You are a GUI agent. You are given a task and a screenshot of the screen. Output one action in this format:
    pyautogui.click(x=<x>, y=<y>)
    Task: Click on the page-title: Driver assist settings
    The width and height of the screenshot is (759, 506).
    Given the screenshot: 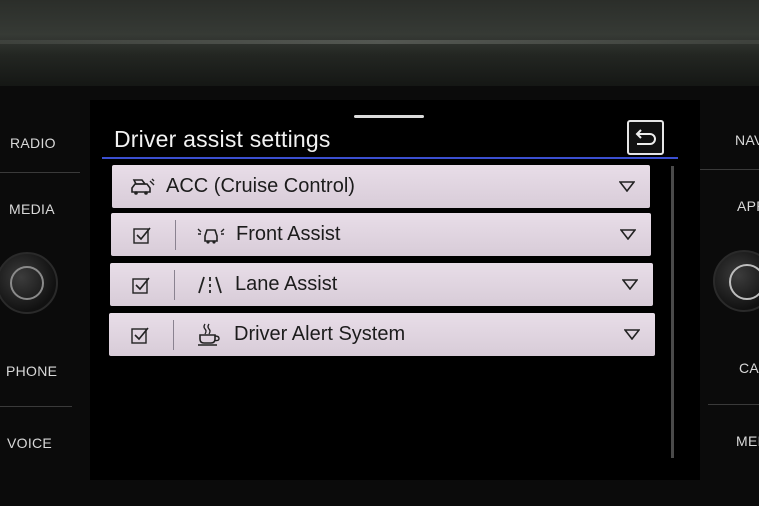 What is the action you would take?
    pyautogui.click(x=222, y=139)
    